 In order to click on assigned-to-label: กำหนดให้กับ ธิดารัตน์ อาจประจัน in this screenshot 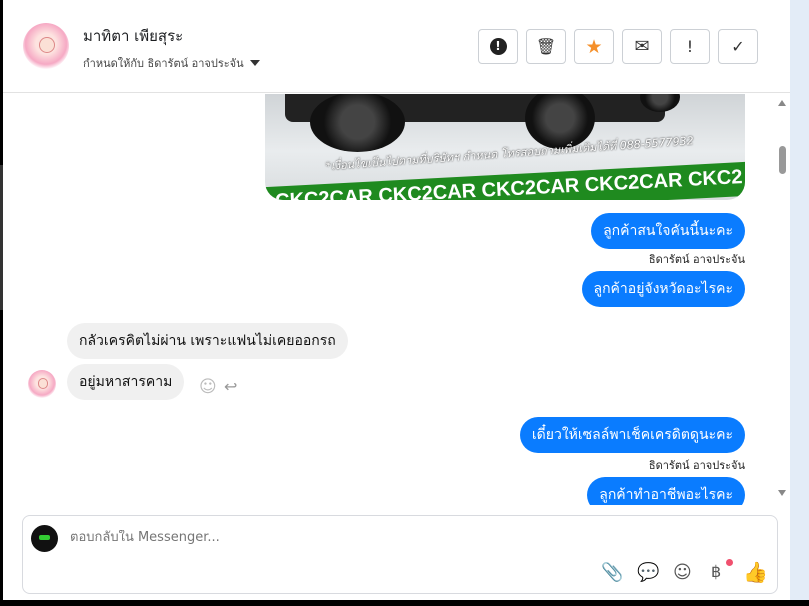, I will do `click(163, 63)`.